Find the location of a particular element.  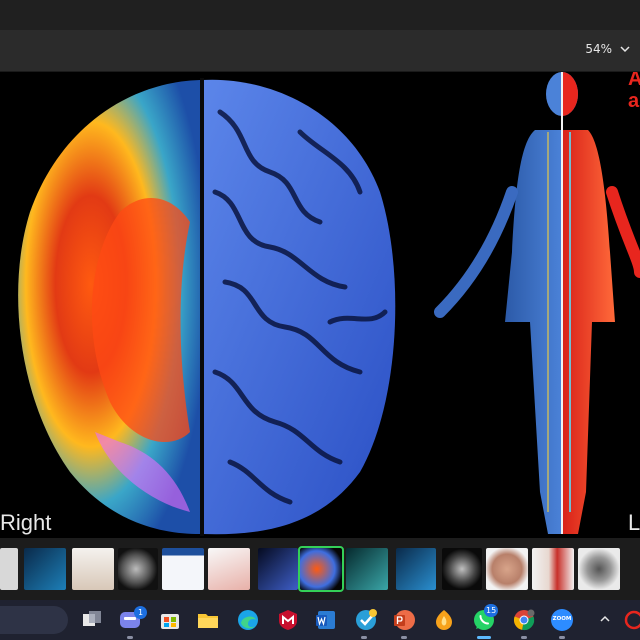

whatsapp-badge: 15 is located at coordinates (491, 610).